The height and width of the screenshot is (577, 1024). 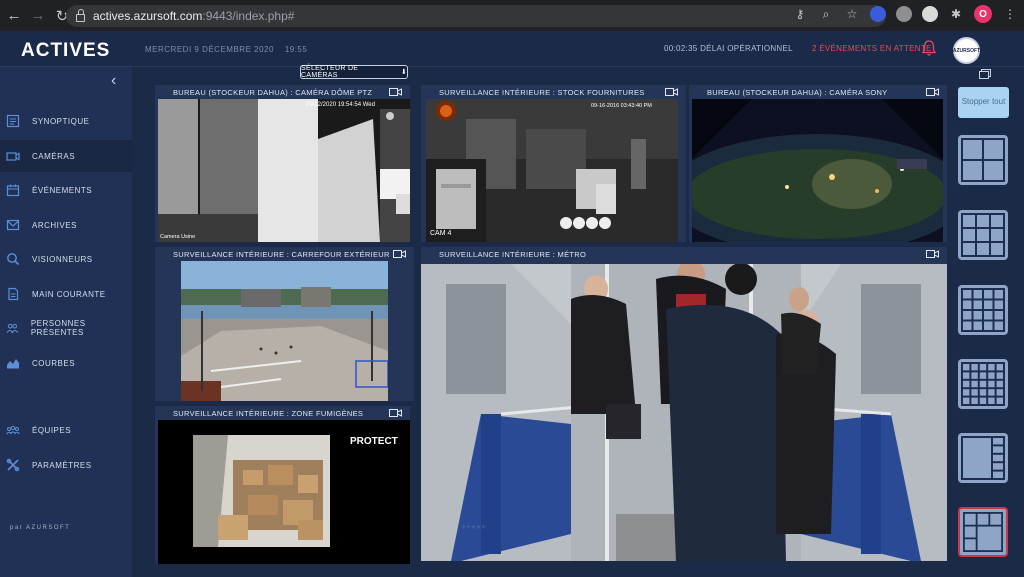 What do you see at coordinates (13, 430) in the screenshot?
I see `team-icon` at bounding box center [13, 430].